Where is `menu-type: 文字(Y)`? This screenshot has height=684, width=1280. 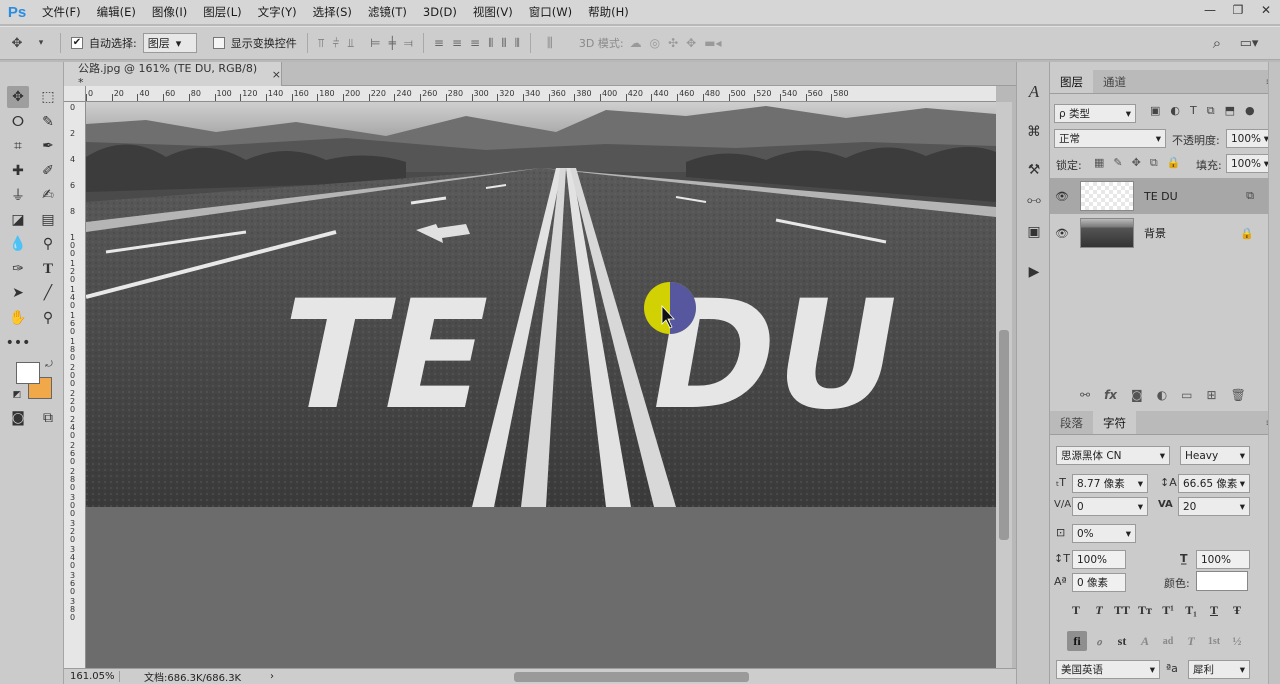
menu-type: 文字(Y) is located at coordinates (277, 12).